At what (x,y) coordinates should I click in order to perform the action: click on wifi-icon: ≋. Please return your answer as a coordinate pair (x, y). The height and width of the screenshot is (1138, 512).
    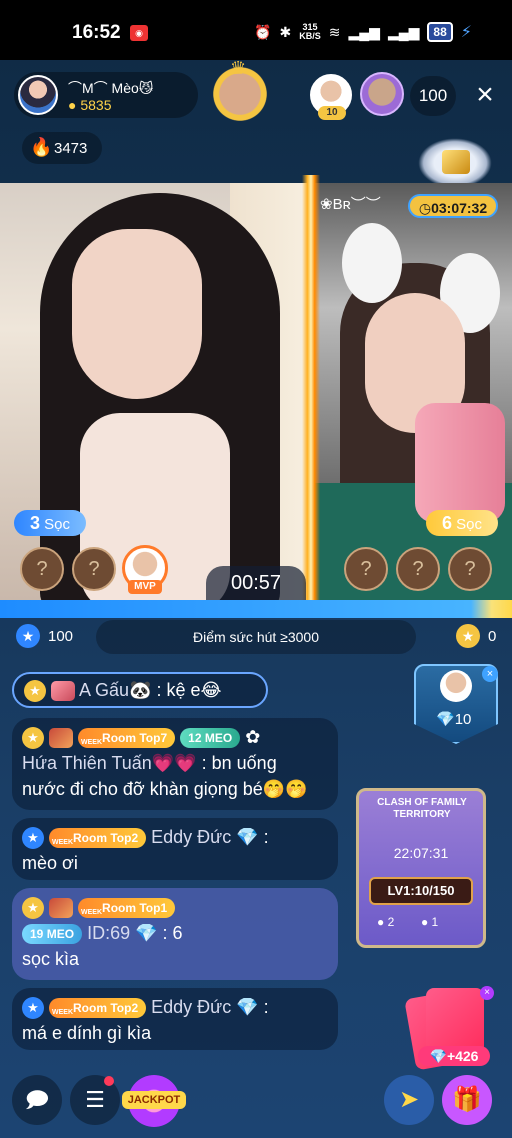
    Looking at the image, I should click on (334, 31).